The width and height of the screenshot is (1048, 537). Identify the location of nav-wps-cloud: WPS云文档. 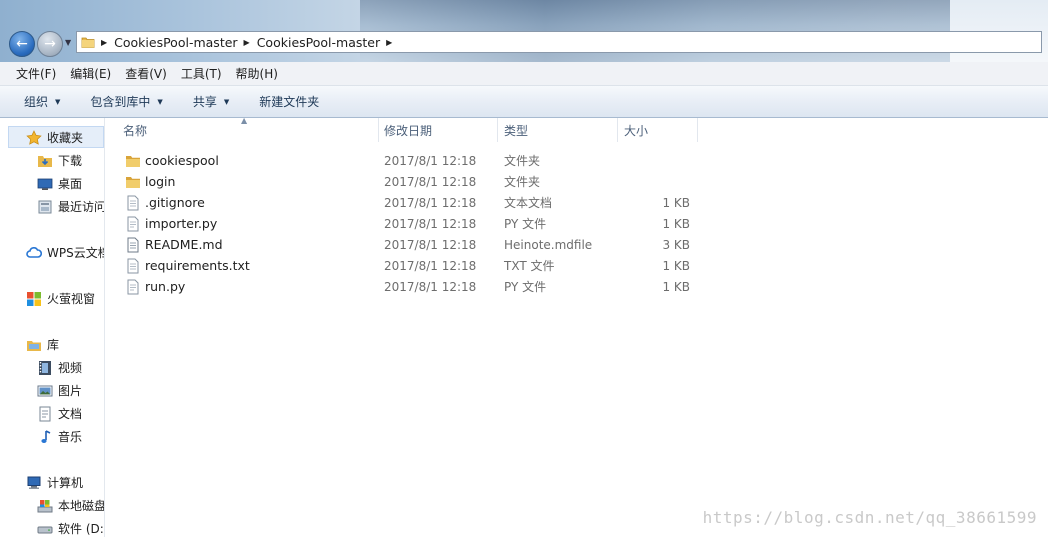
(65, 252).